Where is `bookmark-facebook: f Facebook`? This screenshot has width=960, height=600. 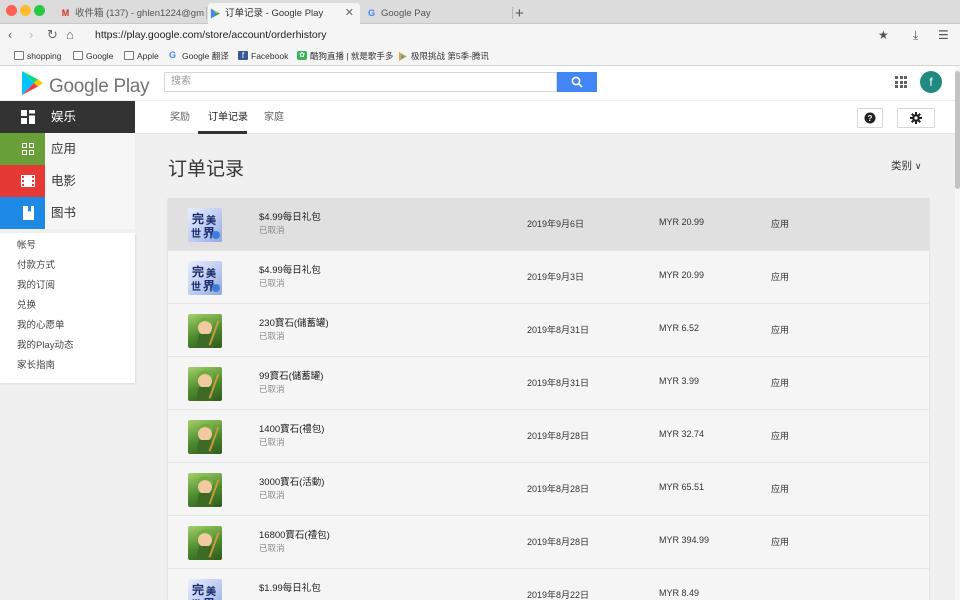 bookmark-facebook: f Facebook is located at coordinates (263, 56).